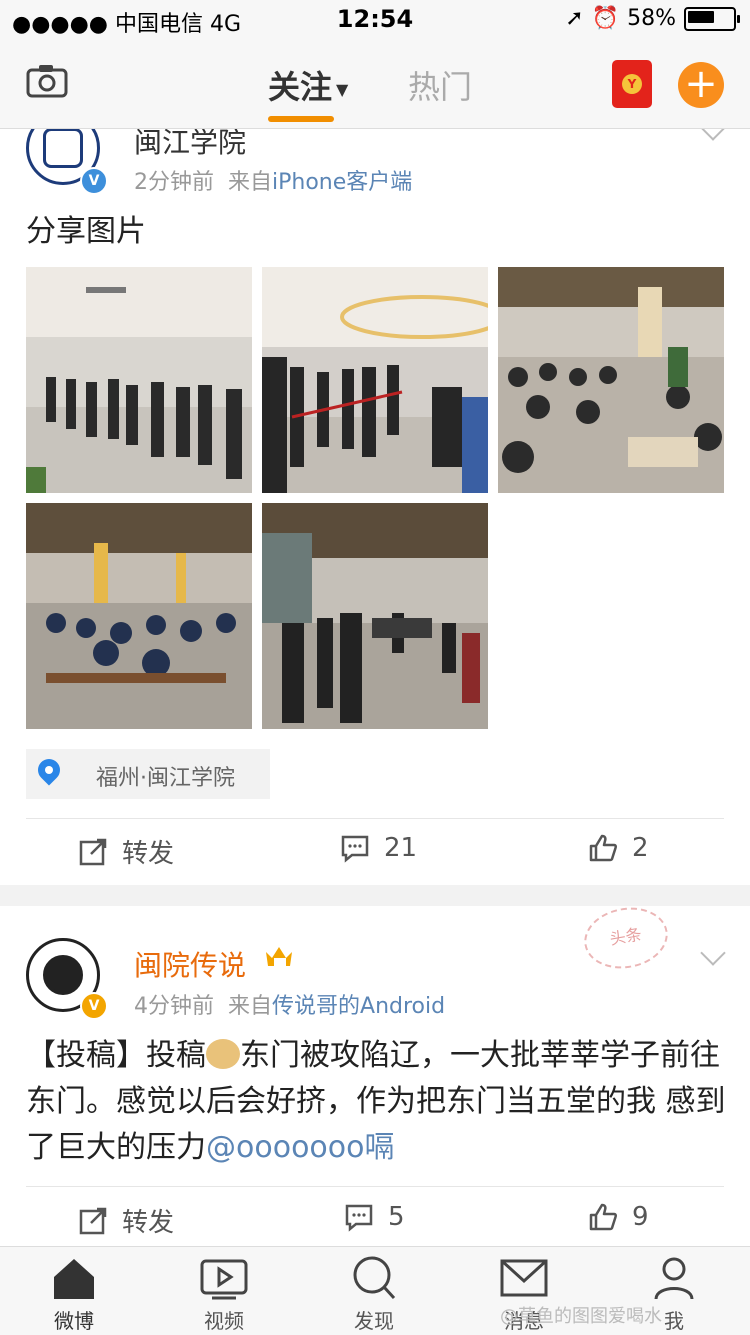 This screenshot has height=1335, width=750. What do you see at coordinates (626, 940) in the screenshot?
I see `headline-stamp: 头条` at bounding box center [626, 940].